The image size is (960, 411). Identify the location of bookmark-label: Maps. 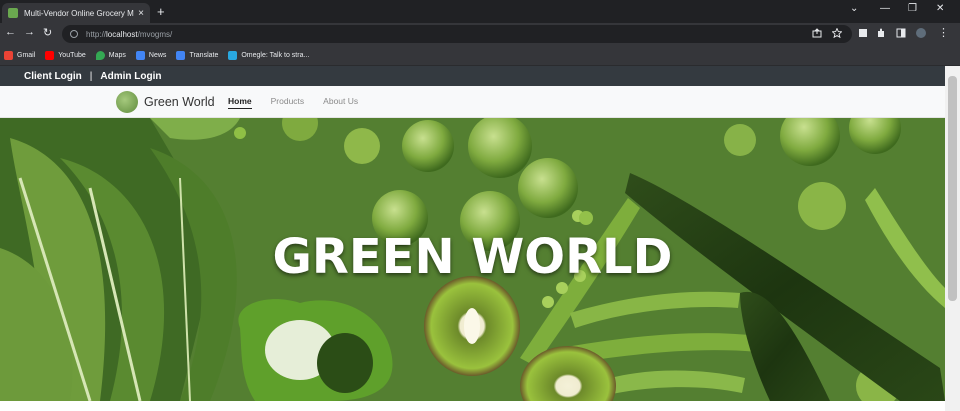
(117, 55).